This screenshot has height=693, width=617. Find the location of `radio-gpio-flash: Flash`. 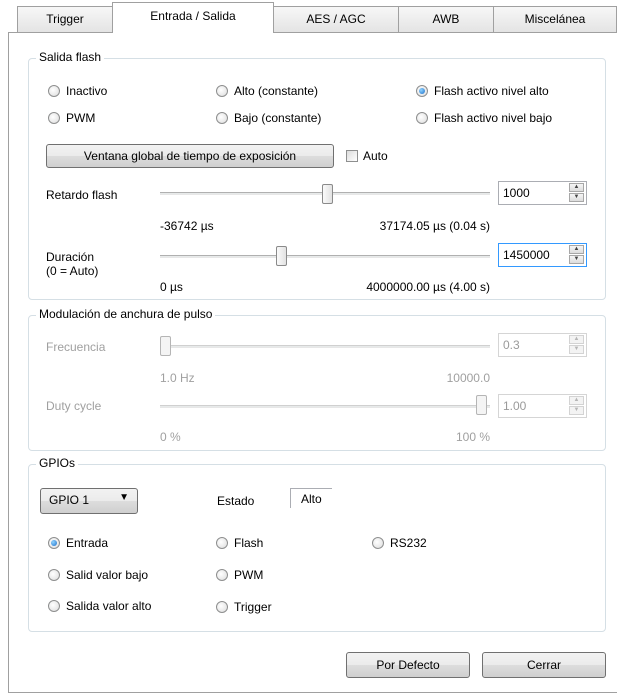

radio-gpio-flash: Flash is located at coordinates (239, 543).